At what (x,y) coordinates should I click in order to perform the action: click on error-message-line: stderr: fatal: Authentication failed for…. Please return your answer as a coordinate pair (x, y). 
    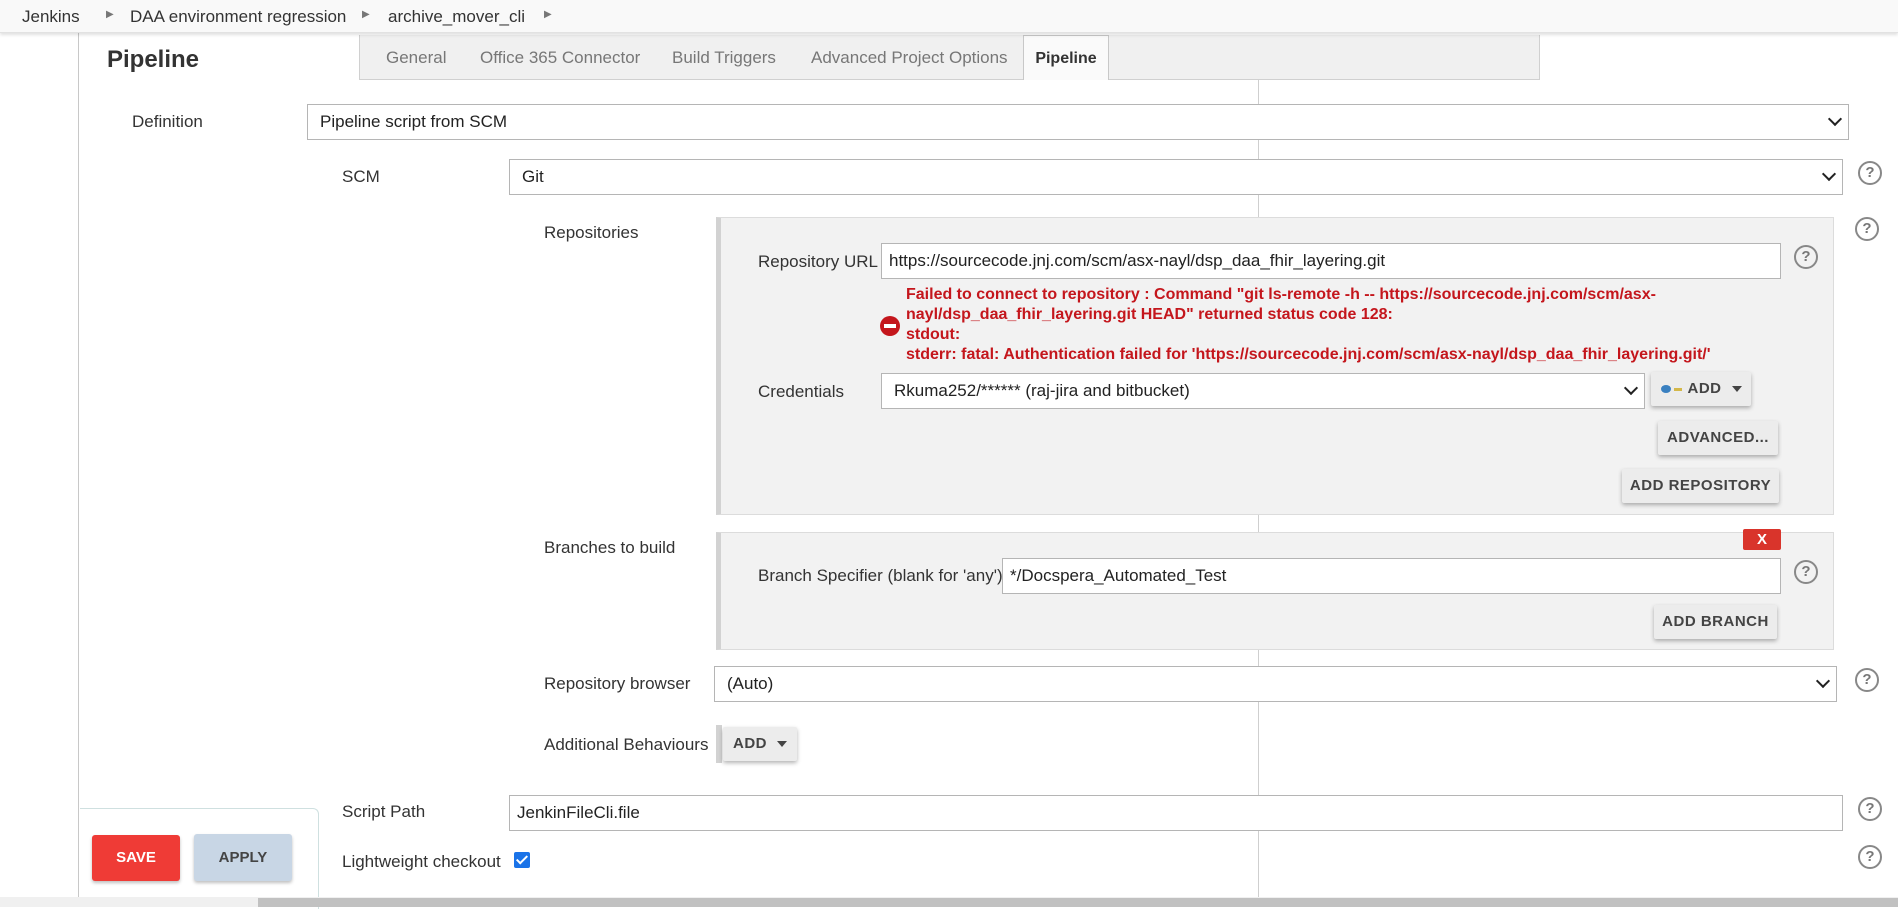
    Looking at the image, I should click on (1308, 354).